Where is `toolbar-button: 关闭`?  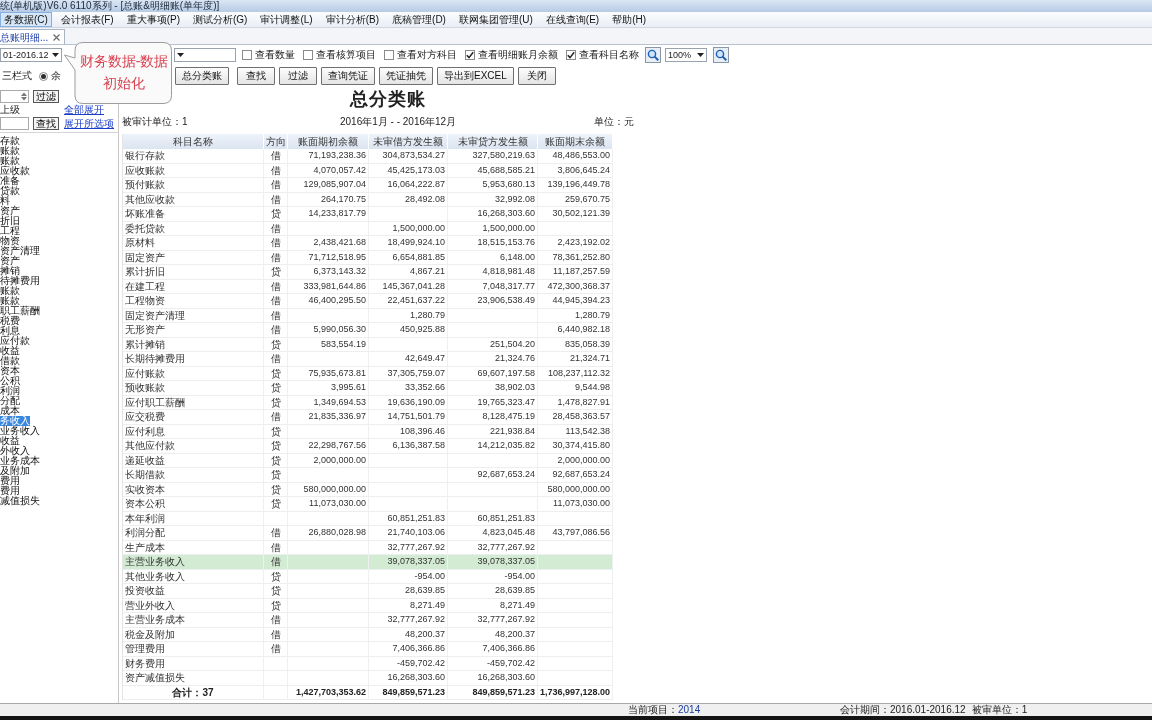 toolbar-button: 关闭 is located at coordinates (536, 76).